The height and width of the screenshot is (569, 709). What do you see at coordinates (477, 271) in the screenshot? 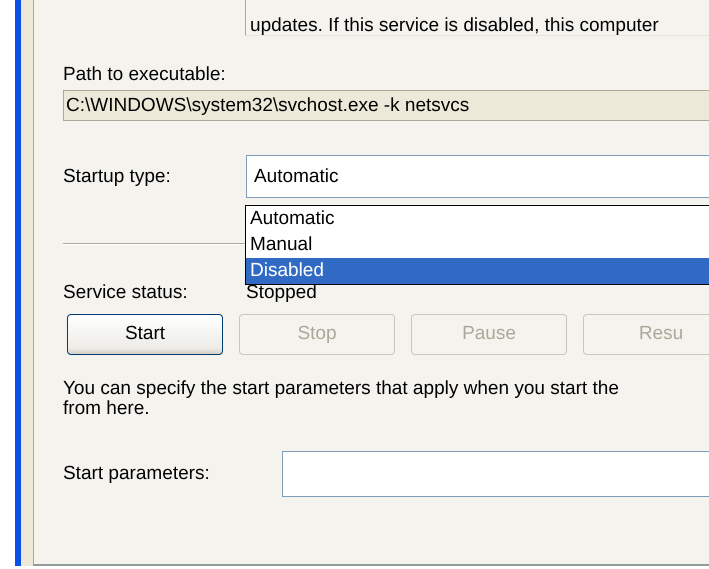
I see `dropdown-option: Disabled` at bounding box center [477, 271].